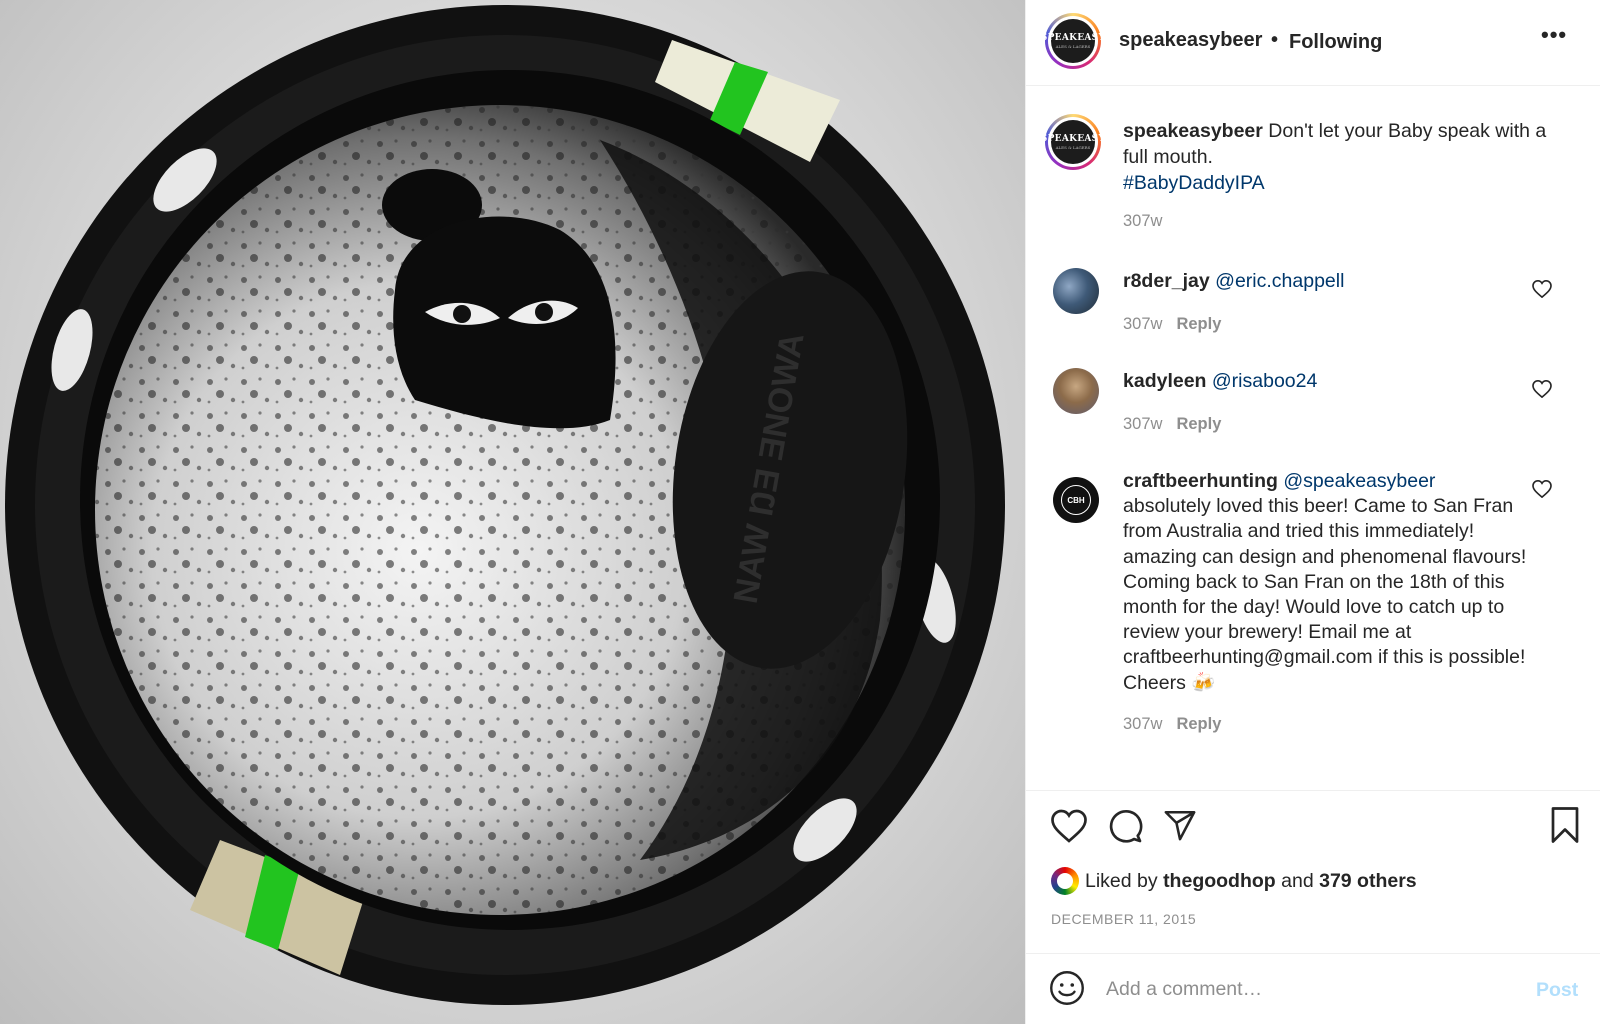 The height and width of the screenshot is (1024, 1600). I want to click on liker-avatar, so click(1065, 881).